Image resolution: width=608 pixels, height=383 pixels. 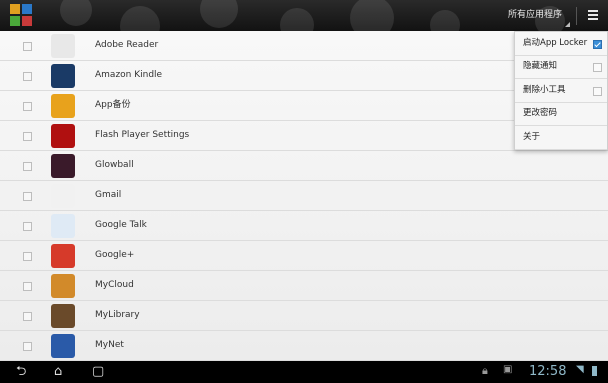 What do you see at coordinates (508, 369) in the screenshot?
I see `screenshot-icon: ▣` at bounding box center [508, 369].